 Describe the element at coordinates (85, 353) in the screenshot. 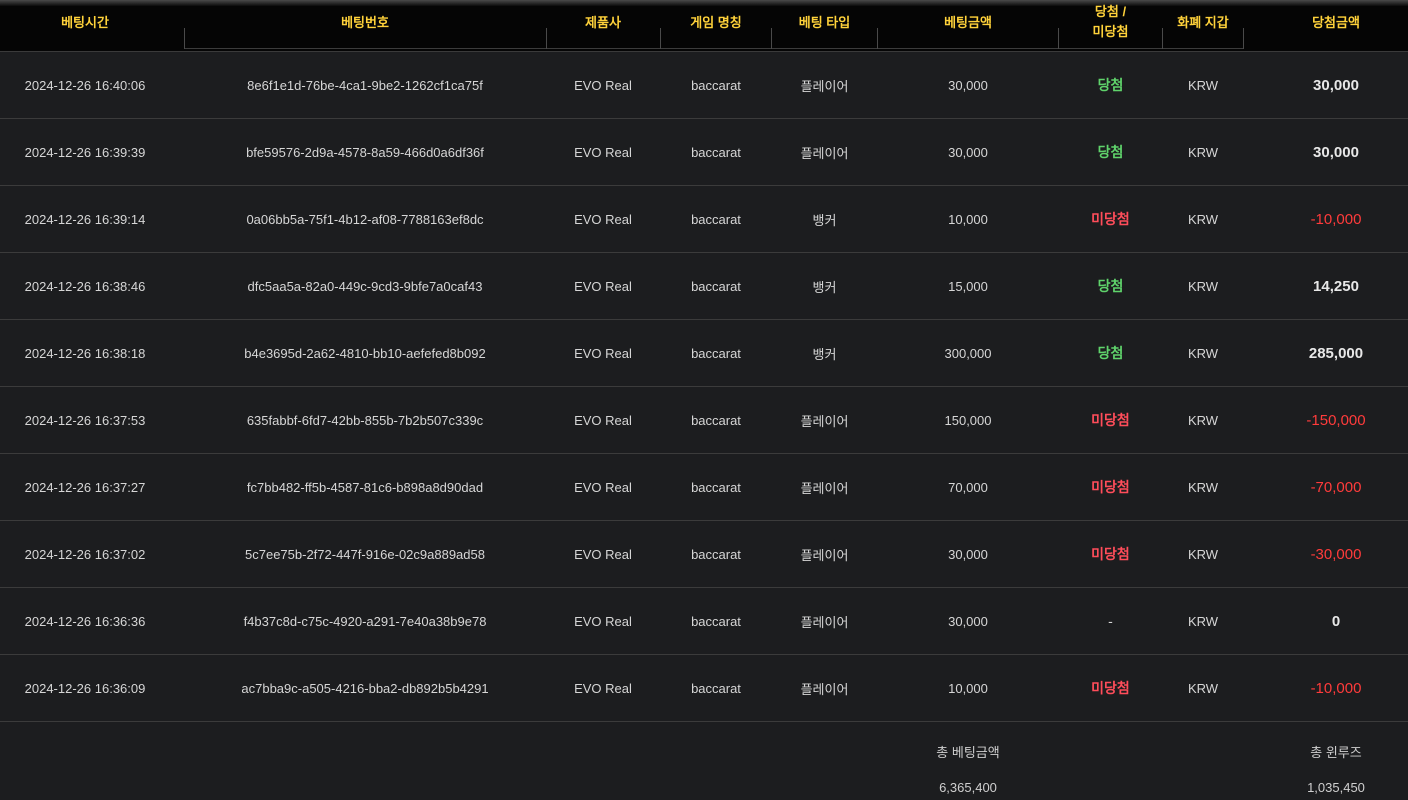

I see `bet-time: 2024-12-26 16:38:18` at that location.